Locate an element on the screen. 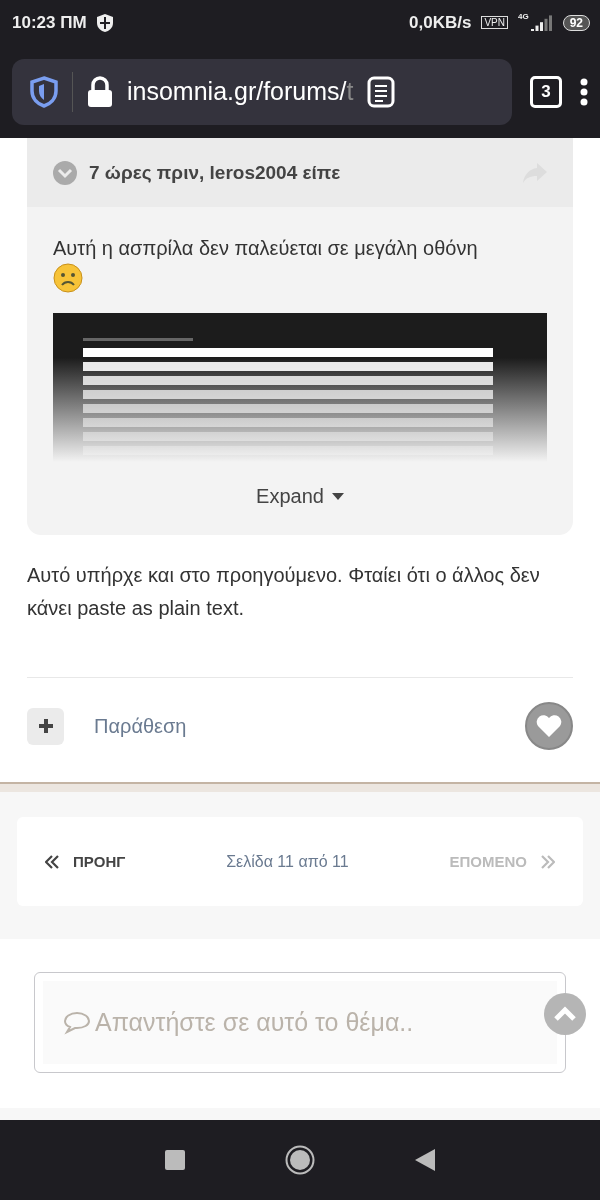 This screenshot has height=1200, width=600. quote-text: Αυτή η ασπρίλα δεν παλεύεται σε μεγάλη οθόνη is located at coordinates (266, 248).